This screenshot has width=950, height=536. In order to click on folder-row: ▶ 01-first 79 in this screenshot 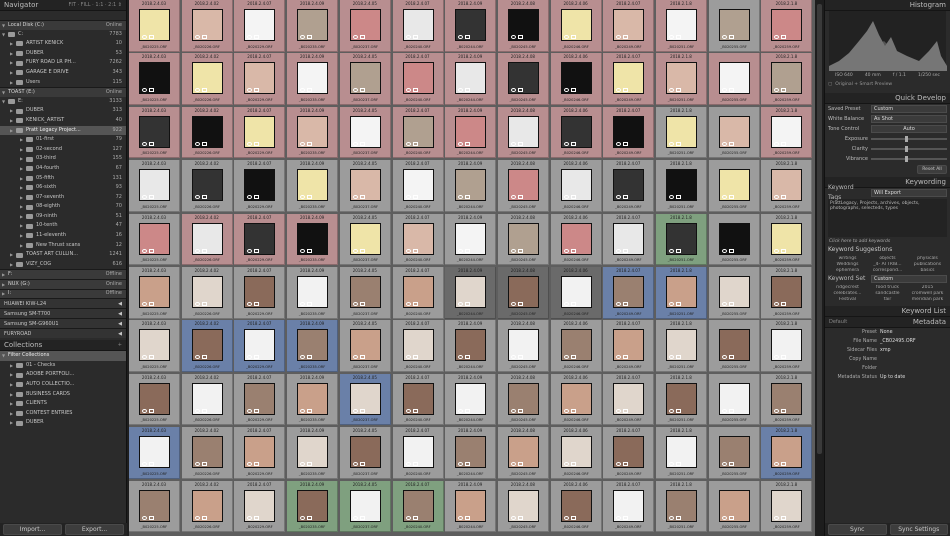, I will do `click(63, 140)`.